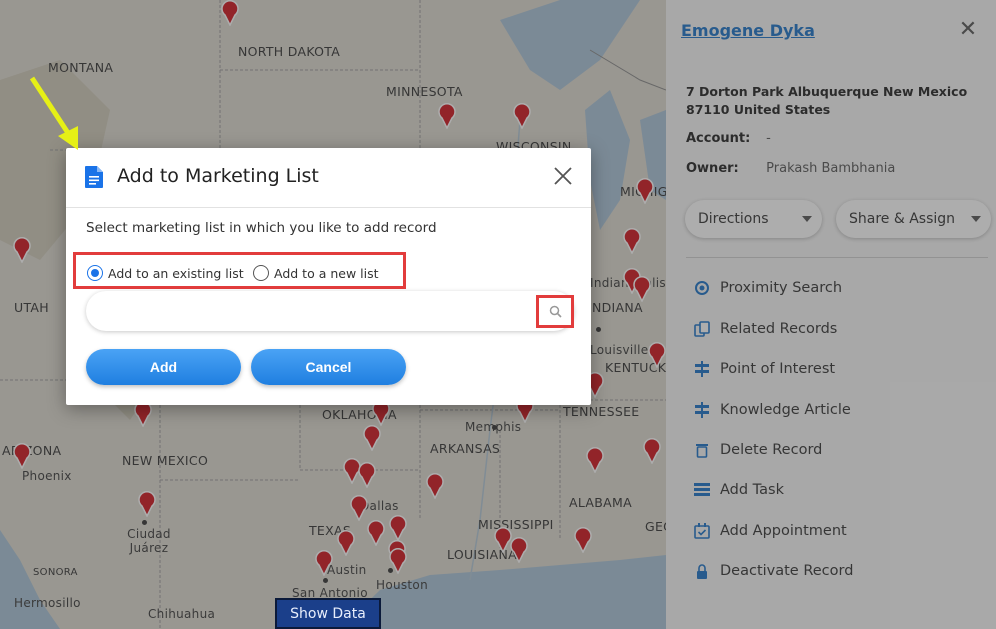  I want to click on dialog-header: Add to Marketing List, so click(328, 178).